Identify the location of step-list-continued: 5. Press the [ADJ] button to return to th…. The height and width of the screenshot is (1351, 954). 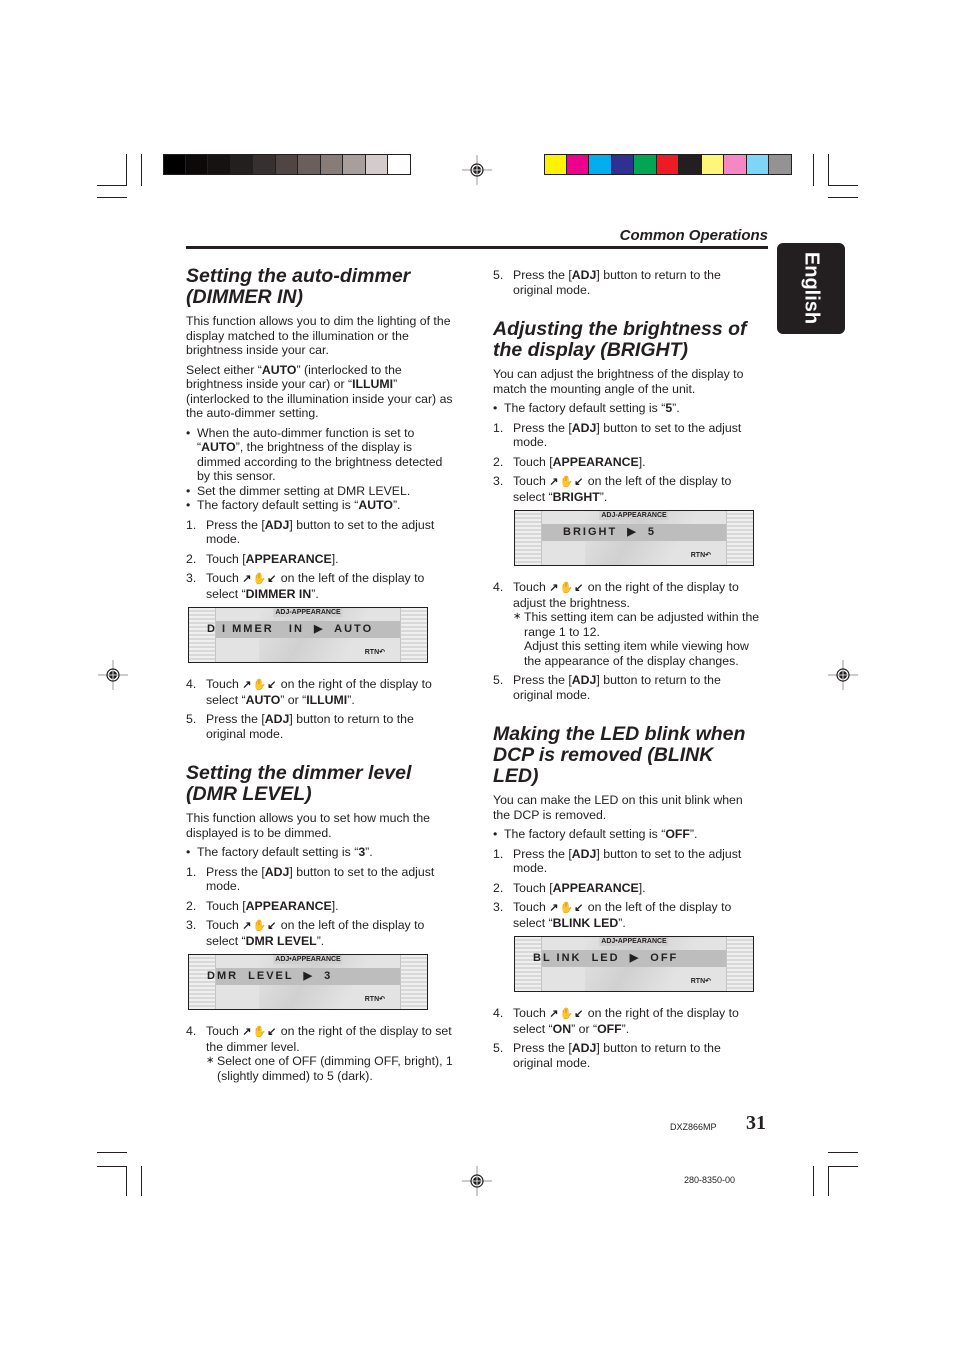
(628, 282).